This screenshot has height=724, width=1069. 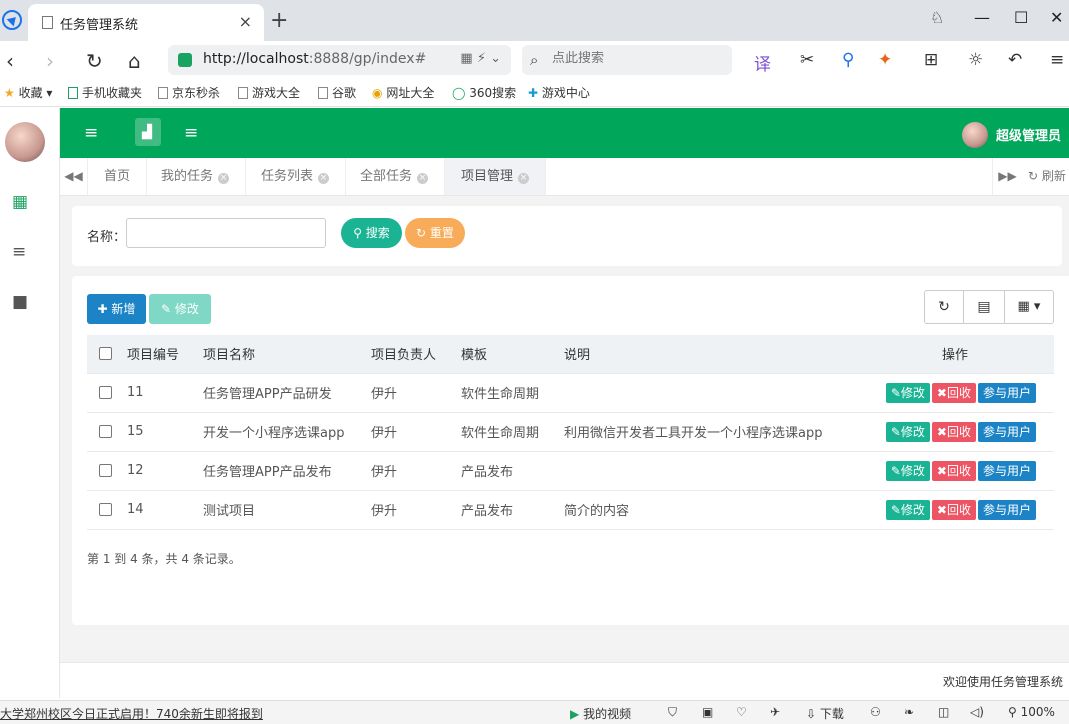 What do you see at coordinates (484, 92) in the screenshot?
I see `bookmark-item: ◯ 360搜索` at bounding box center [484, 92].